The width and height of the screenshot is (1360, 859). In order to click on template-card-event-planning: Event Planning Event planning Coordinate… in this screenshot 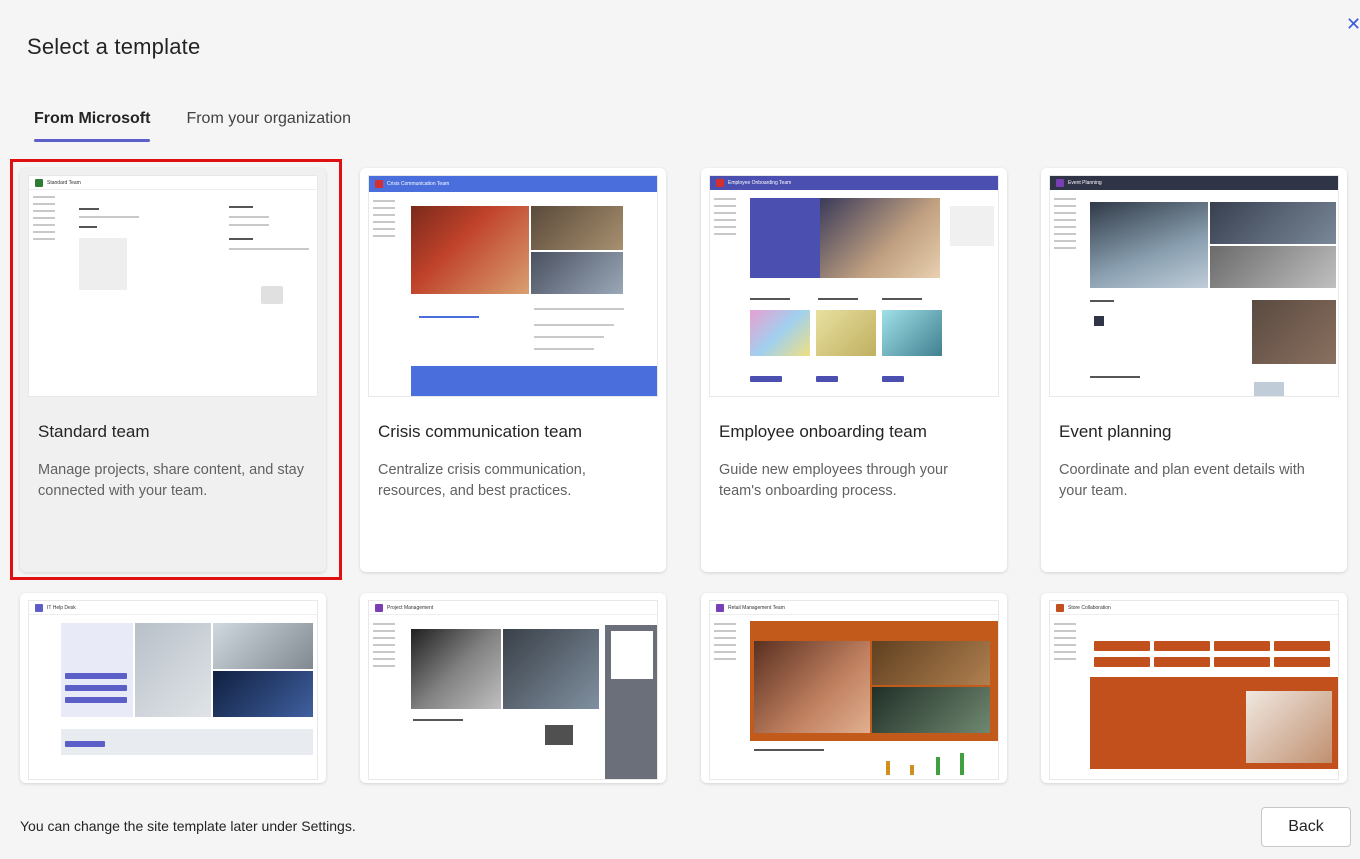, I will do `click(1194, 370)`.